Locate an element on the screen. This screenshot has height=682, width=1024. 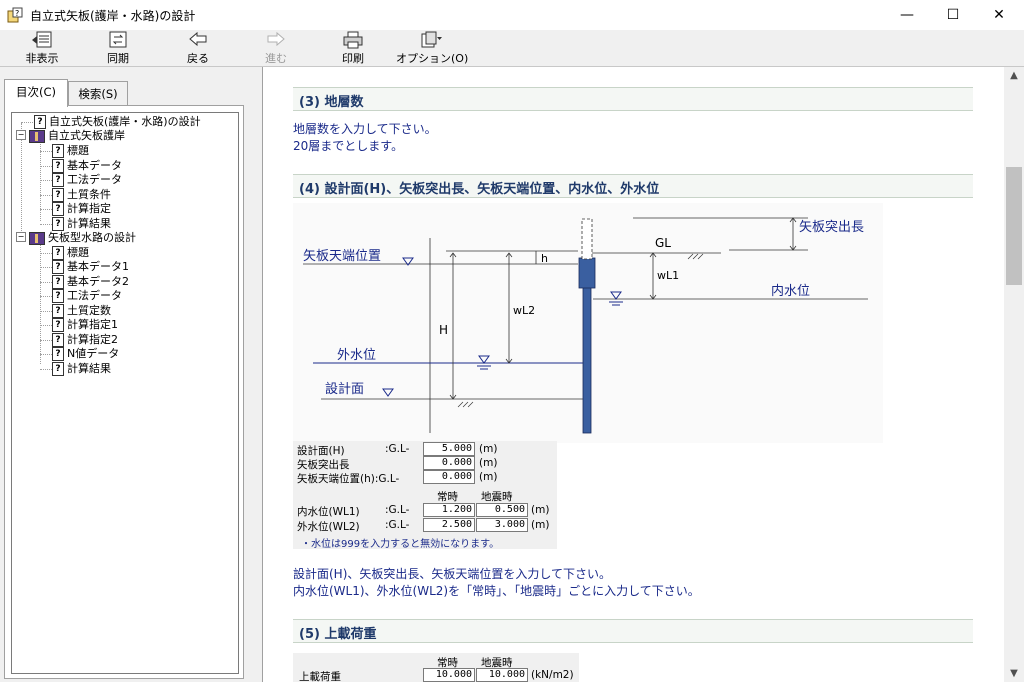
pane-splitter is located at coordinates (254, 374).